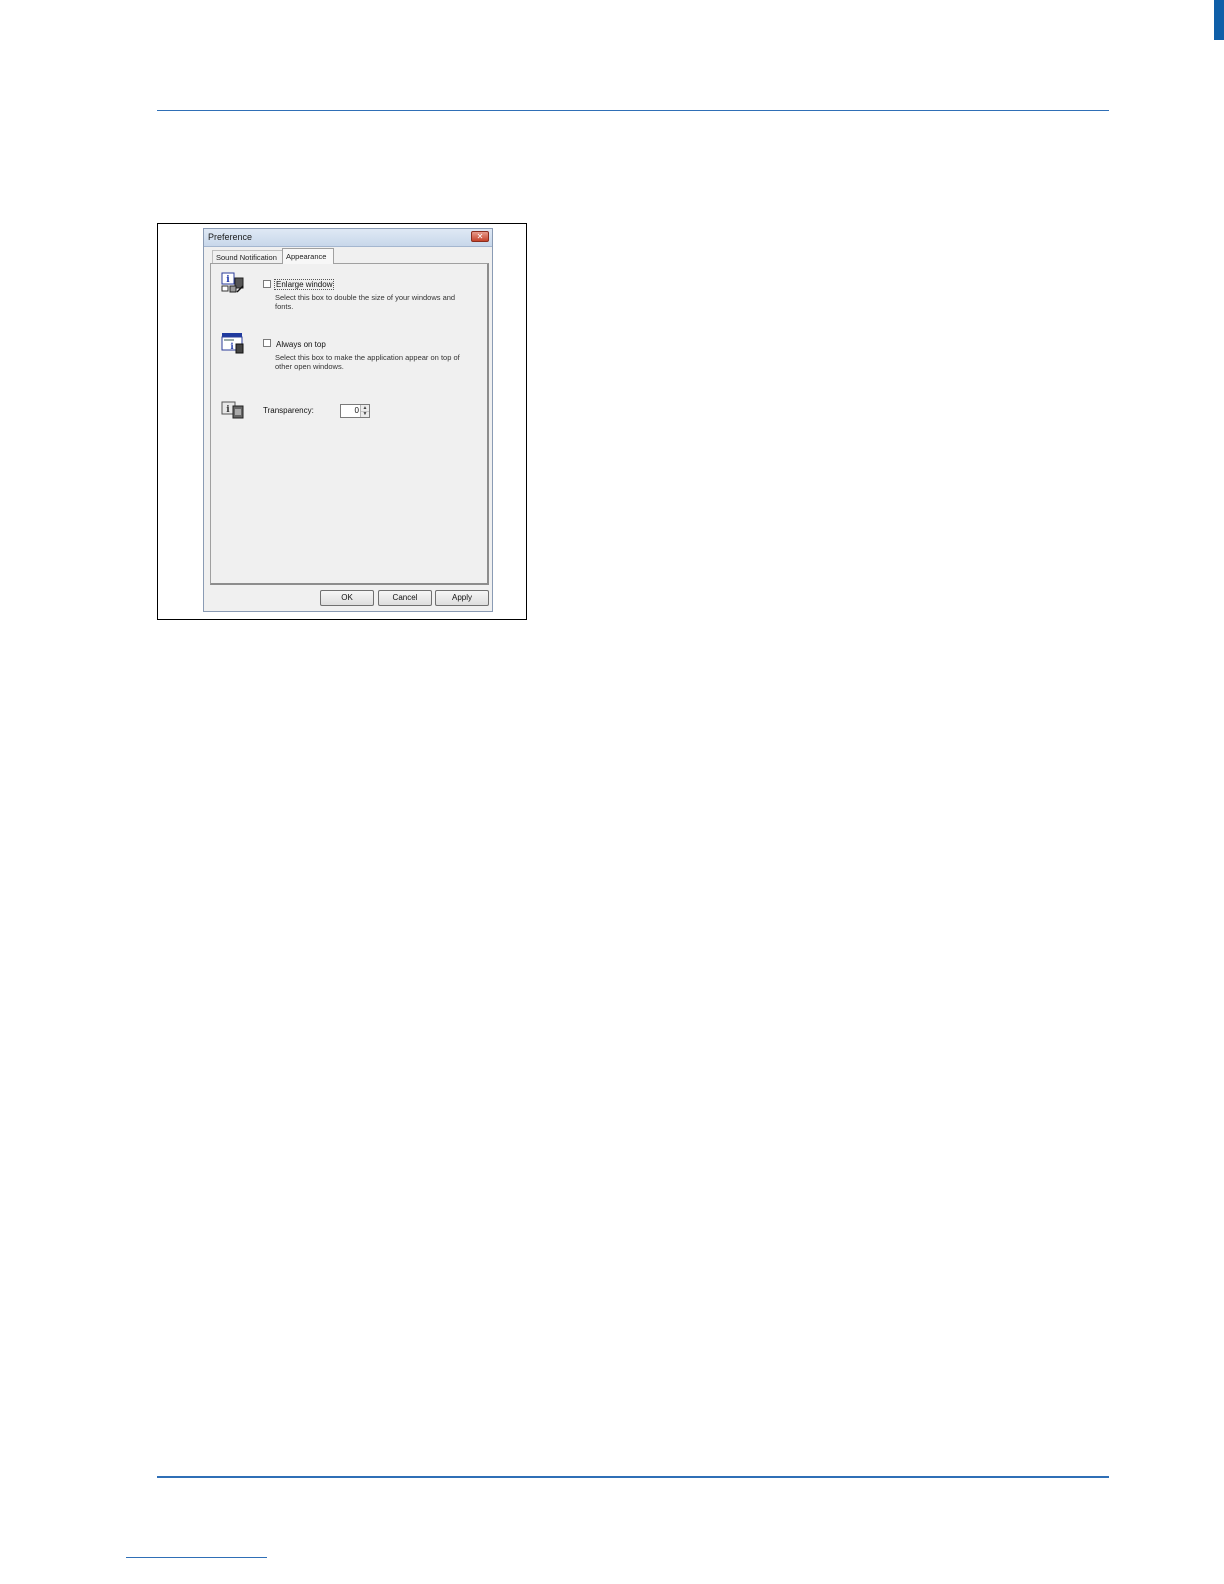 The height and width of the screenshot is (1584, 1224). What do you see at coordinates (232, 410) in the screenshot?
I see `transparency-icon: i` at bounding box center [232, 410].